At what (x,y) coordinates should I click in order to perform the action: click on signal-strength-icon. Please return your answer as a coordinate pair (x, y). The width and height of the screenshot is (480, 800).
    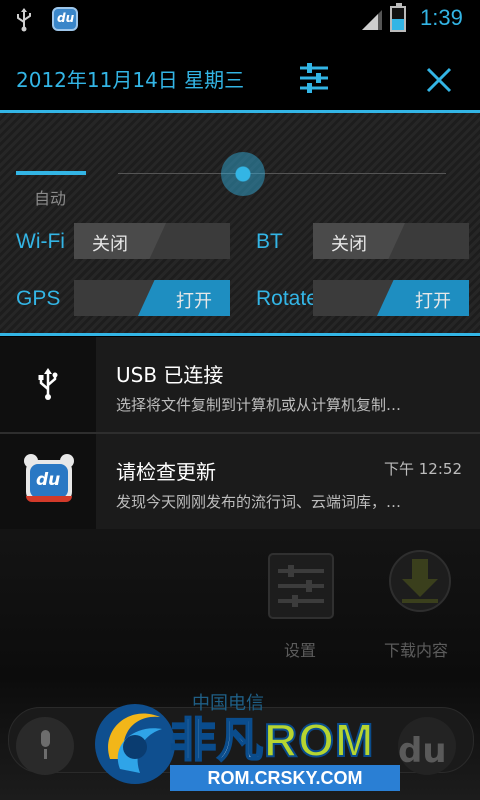
    Looking at the image, I should click on (372, 20).